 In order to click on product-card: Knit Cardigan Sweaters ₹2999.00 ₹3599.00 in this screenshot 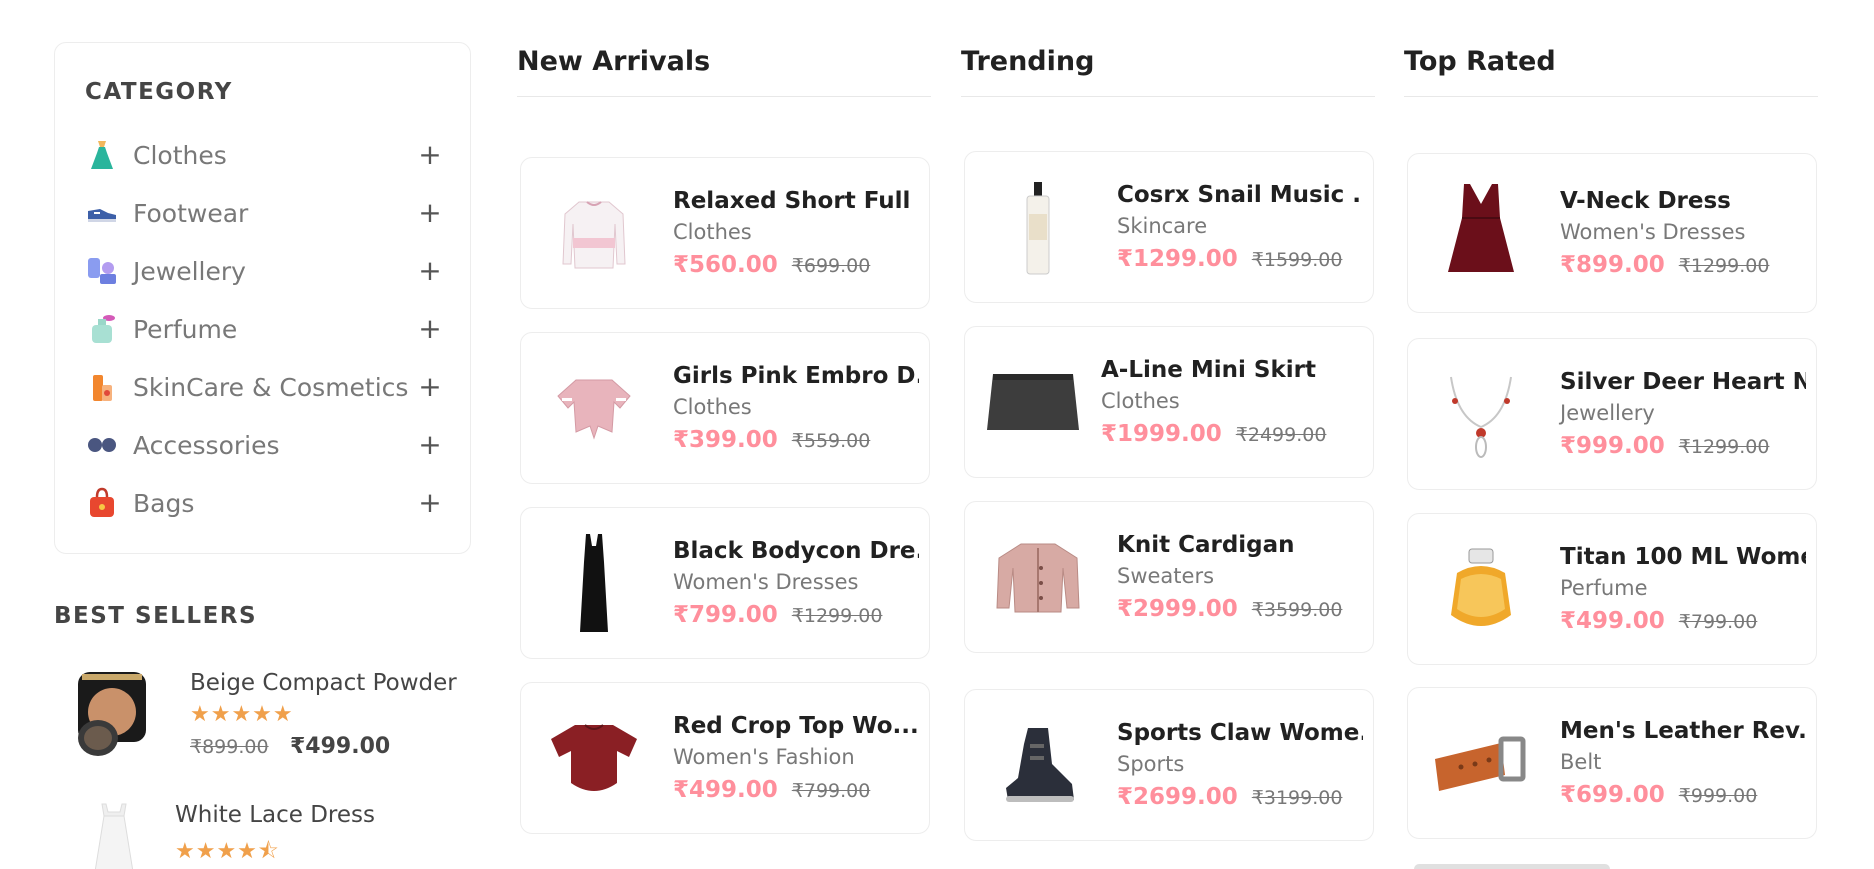, I will do `click(1169, 577)`.